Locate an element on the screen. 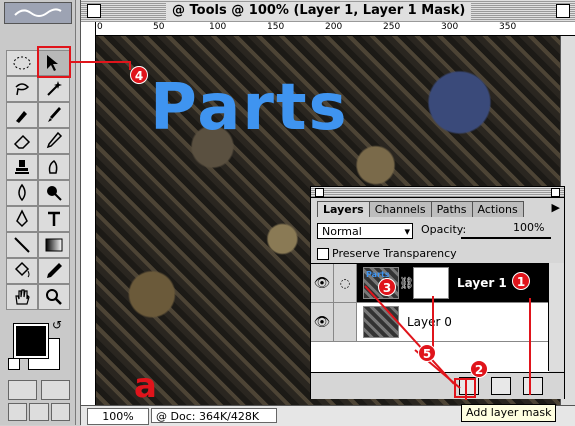  magic-wand-tool-icon is located at coordinates (54, 89).